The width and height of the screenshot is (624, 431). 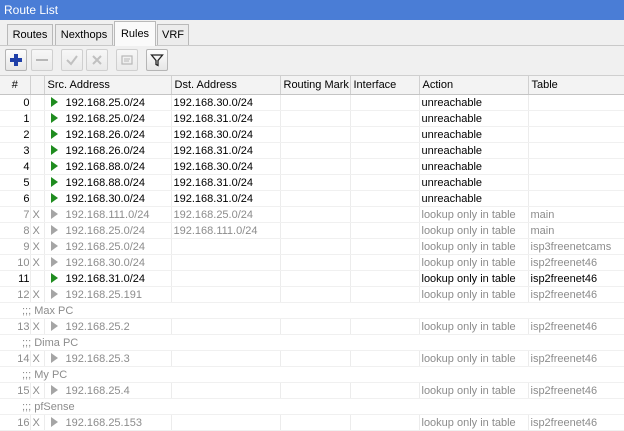 What do you see at coordinates (576, 85) in the screenshot?
I see `column-header-table: Table` at bounding box center [576, 85].